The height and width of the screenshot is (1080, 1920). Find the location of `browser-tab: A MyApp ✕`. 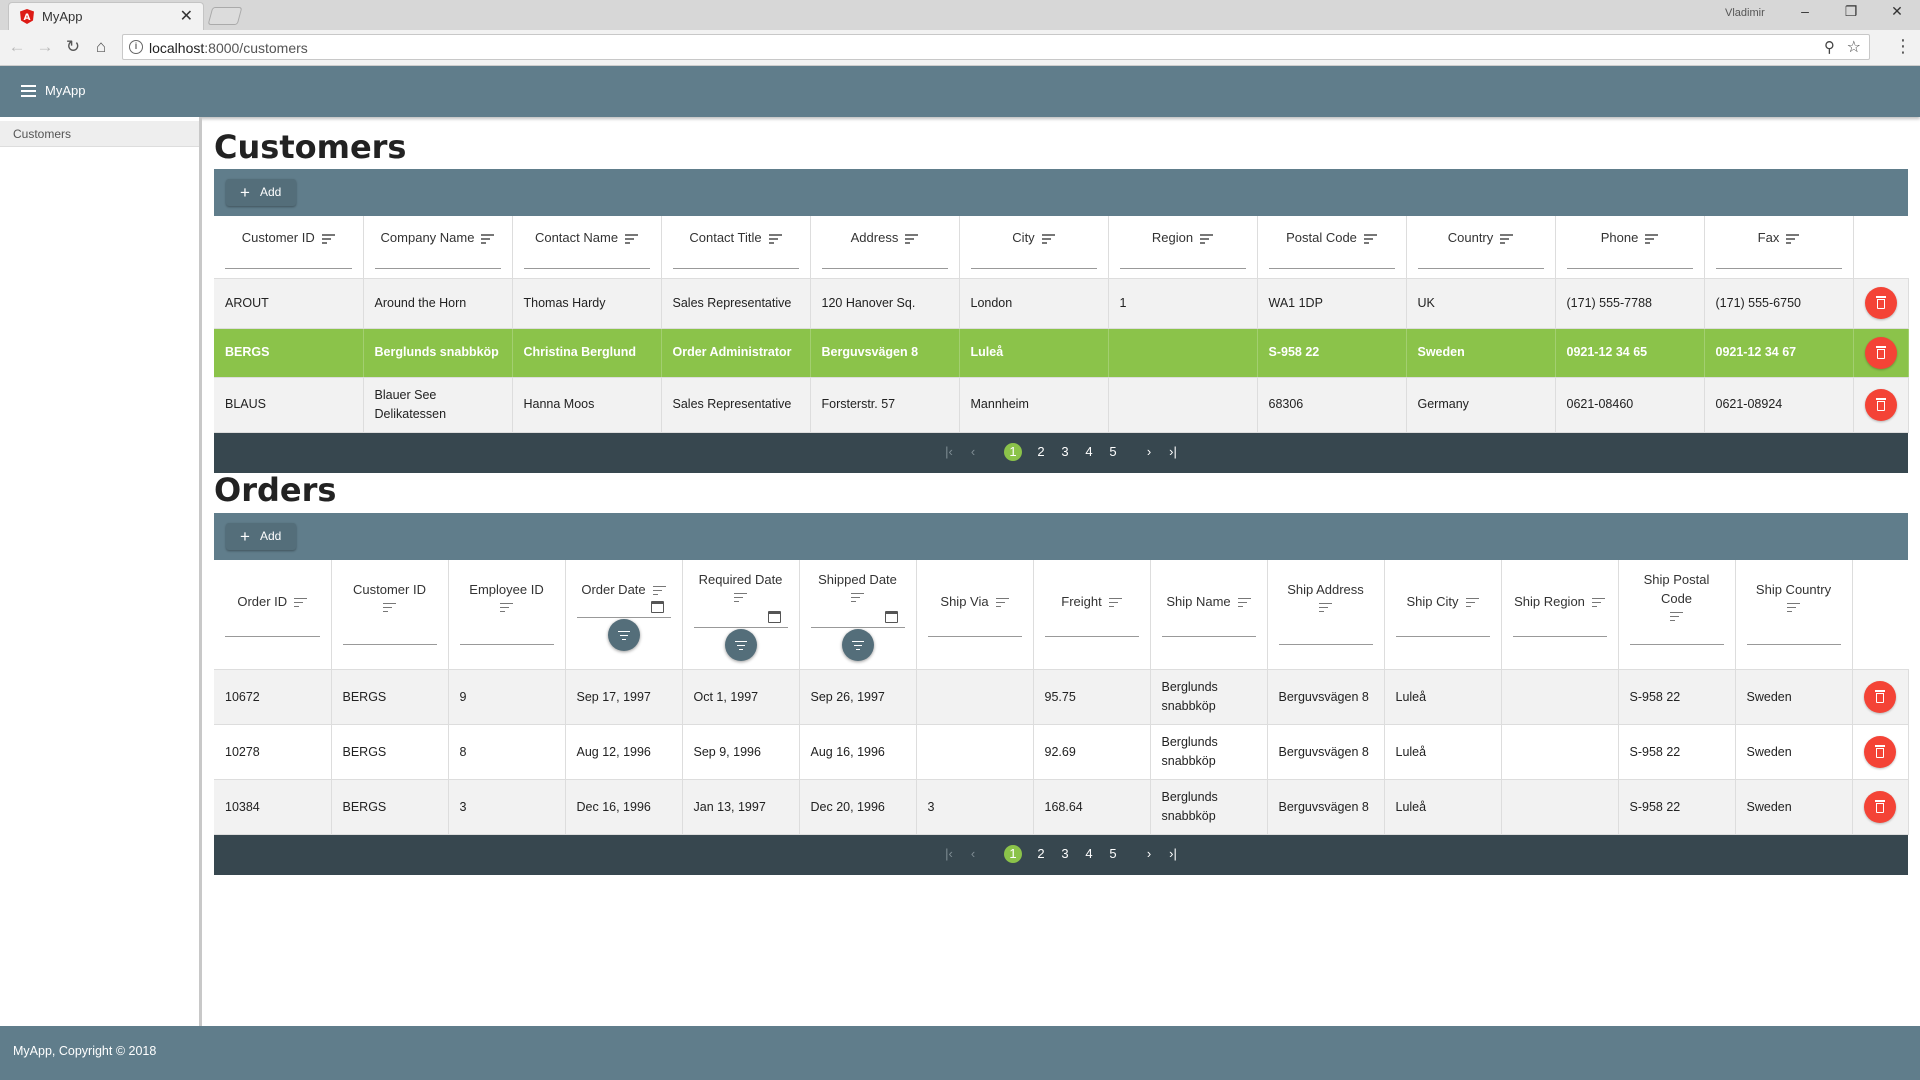

browser-tab: A MyApp ✕ is located at coordinates (106, 16).